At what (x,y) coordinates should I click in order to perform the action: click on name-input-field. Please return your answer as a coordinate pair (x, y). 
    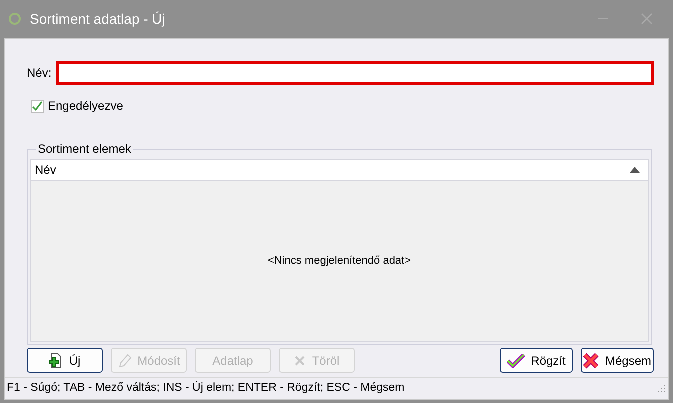
    Looking at the image, I should click on (355, 73).